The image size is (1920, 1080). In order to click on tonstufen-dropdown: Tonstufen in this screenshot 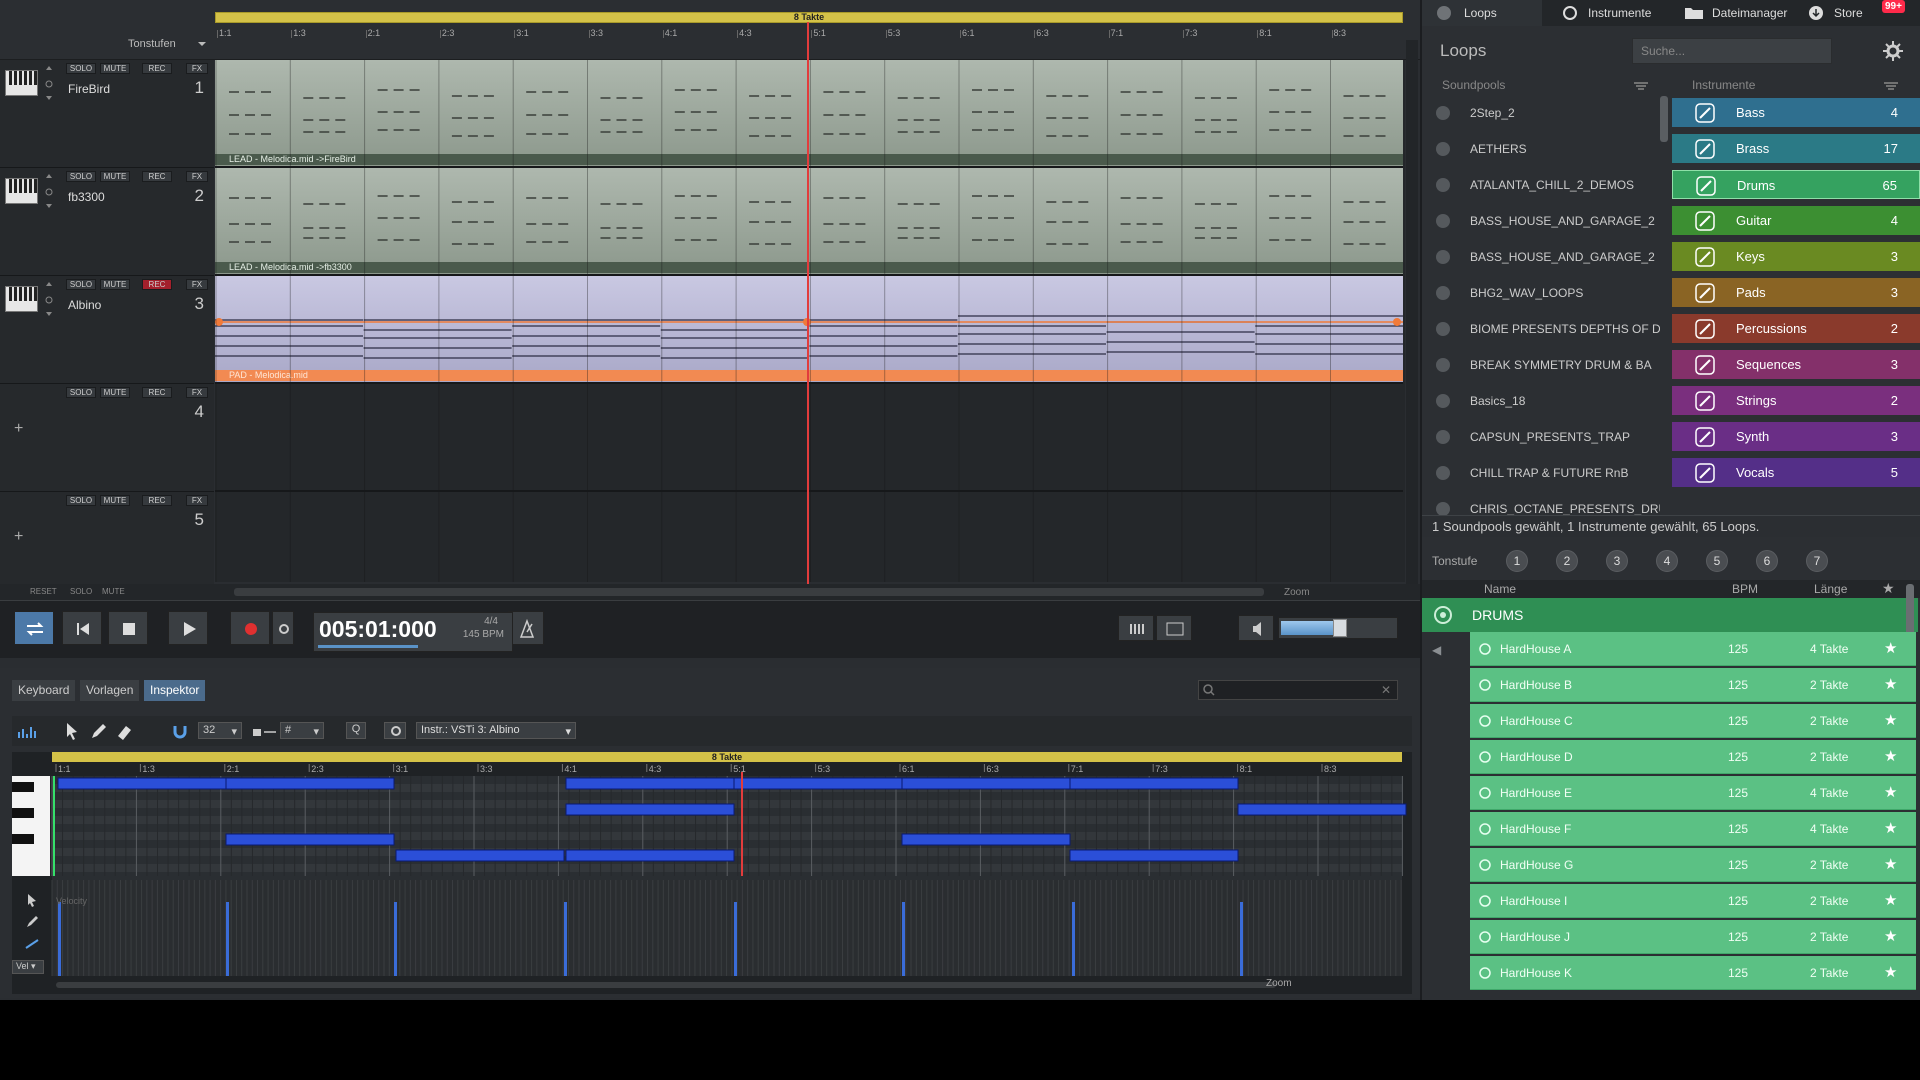, I will do `click(155, 45)`.